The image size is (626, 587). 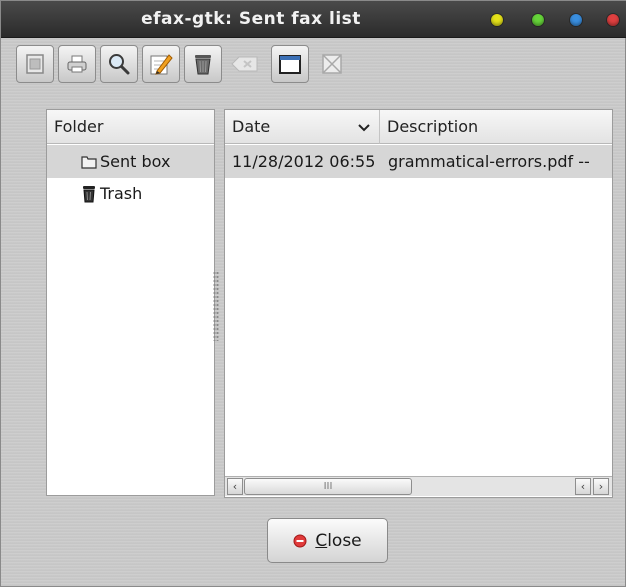 I want to click on view-icon, so click(x=35, y=64).